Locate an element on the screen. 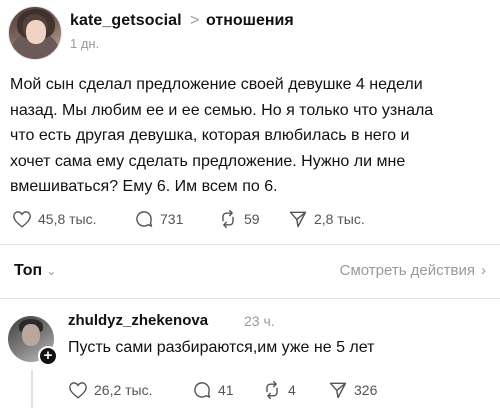 This screenshot has height=408, width=500. reply-repost-count: 4 is located at coordinates (292, 390).